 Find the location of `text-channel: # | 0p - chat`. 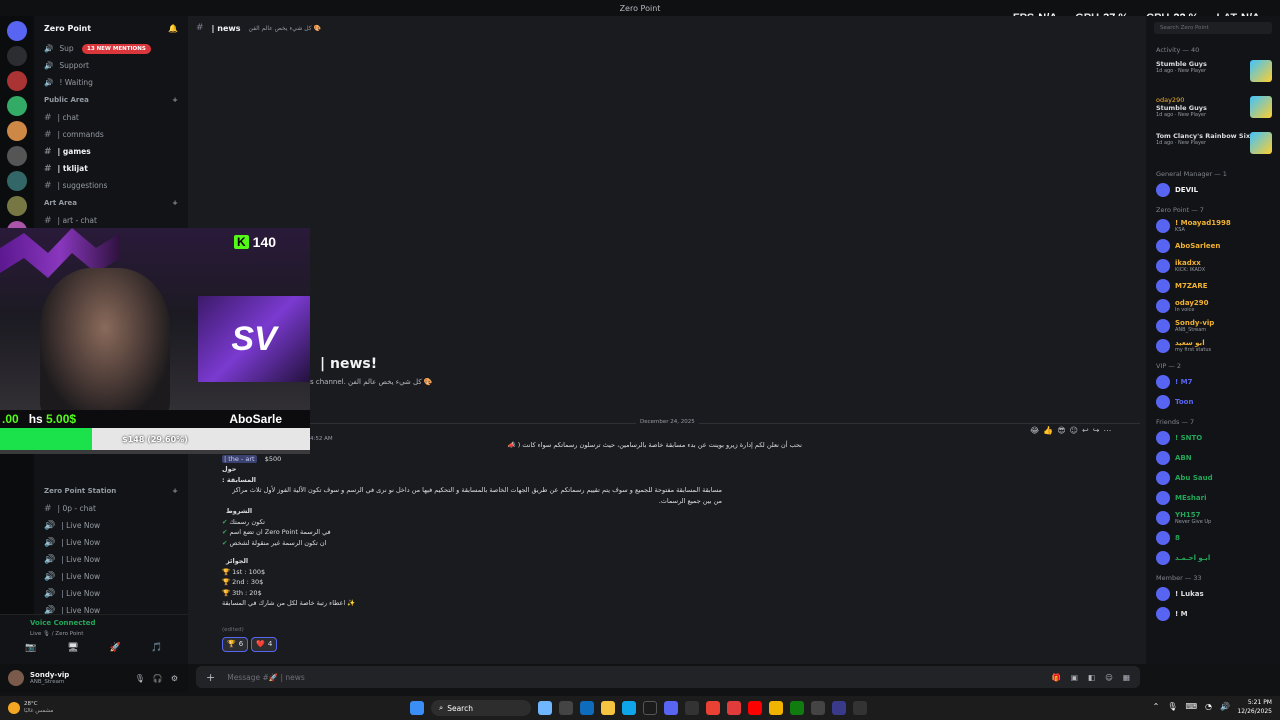

text-channel: # | 0p - chat is located at coordinates (111, 508).